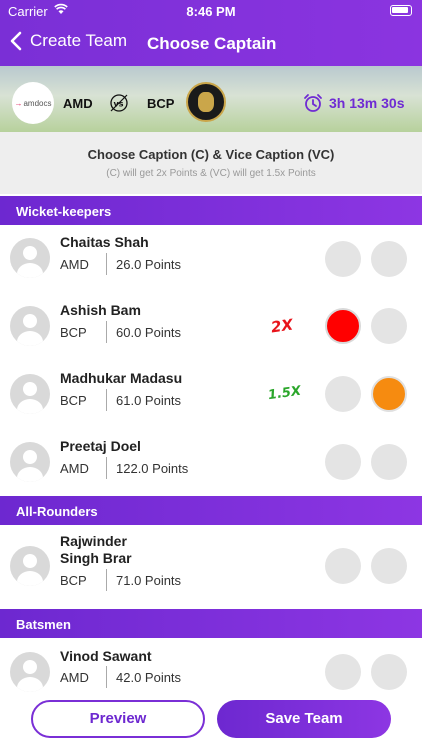  What do you see at coordinates (211, 327) in the screenshot?
I see `player-row: Ashish Bam BCP 60.0 Points 2X` at bounding box center [211, 327].